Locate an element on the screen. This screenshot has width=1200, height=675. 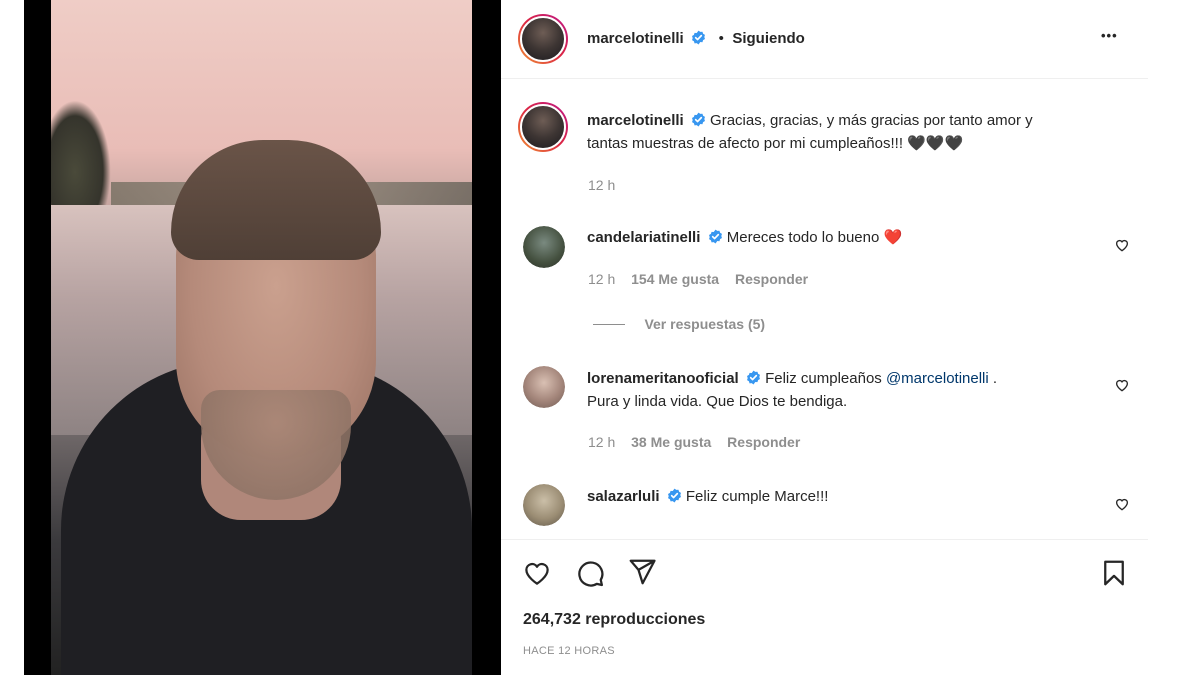
comment-1-text: Mereces todo lo bueno ❤️ is located at coordinates (814, 237).